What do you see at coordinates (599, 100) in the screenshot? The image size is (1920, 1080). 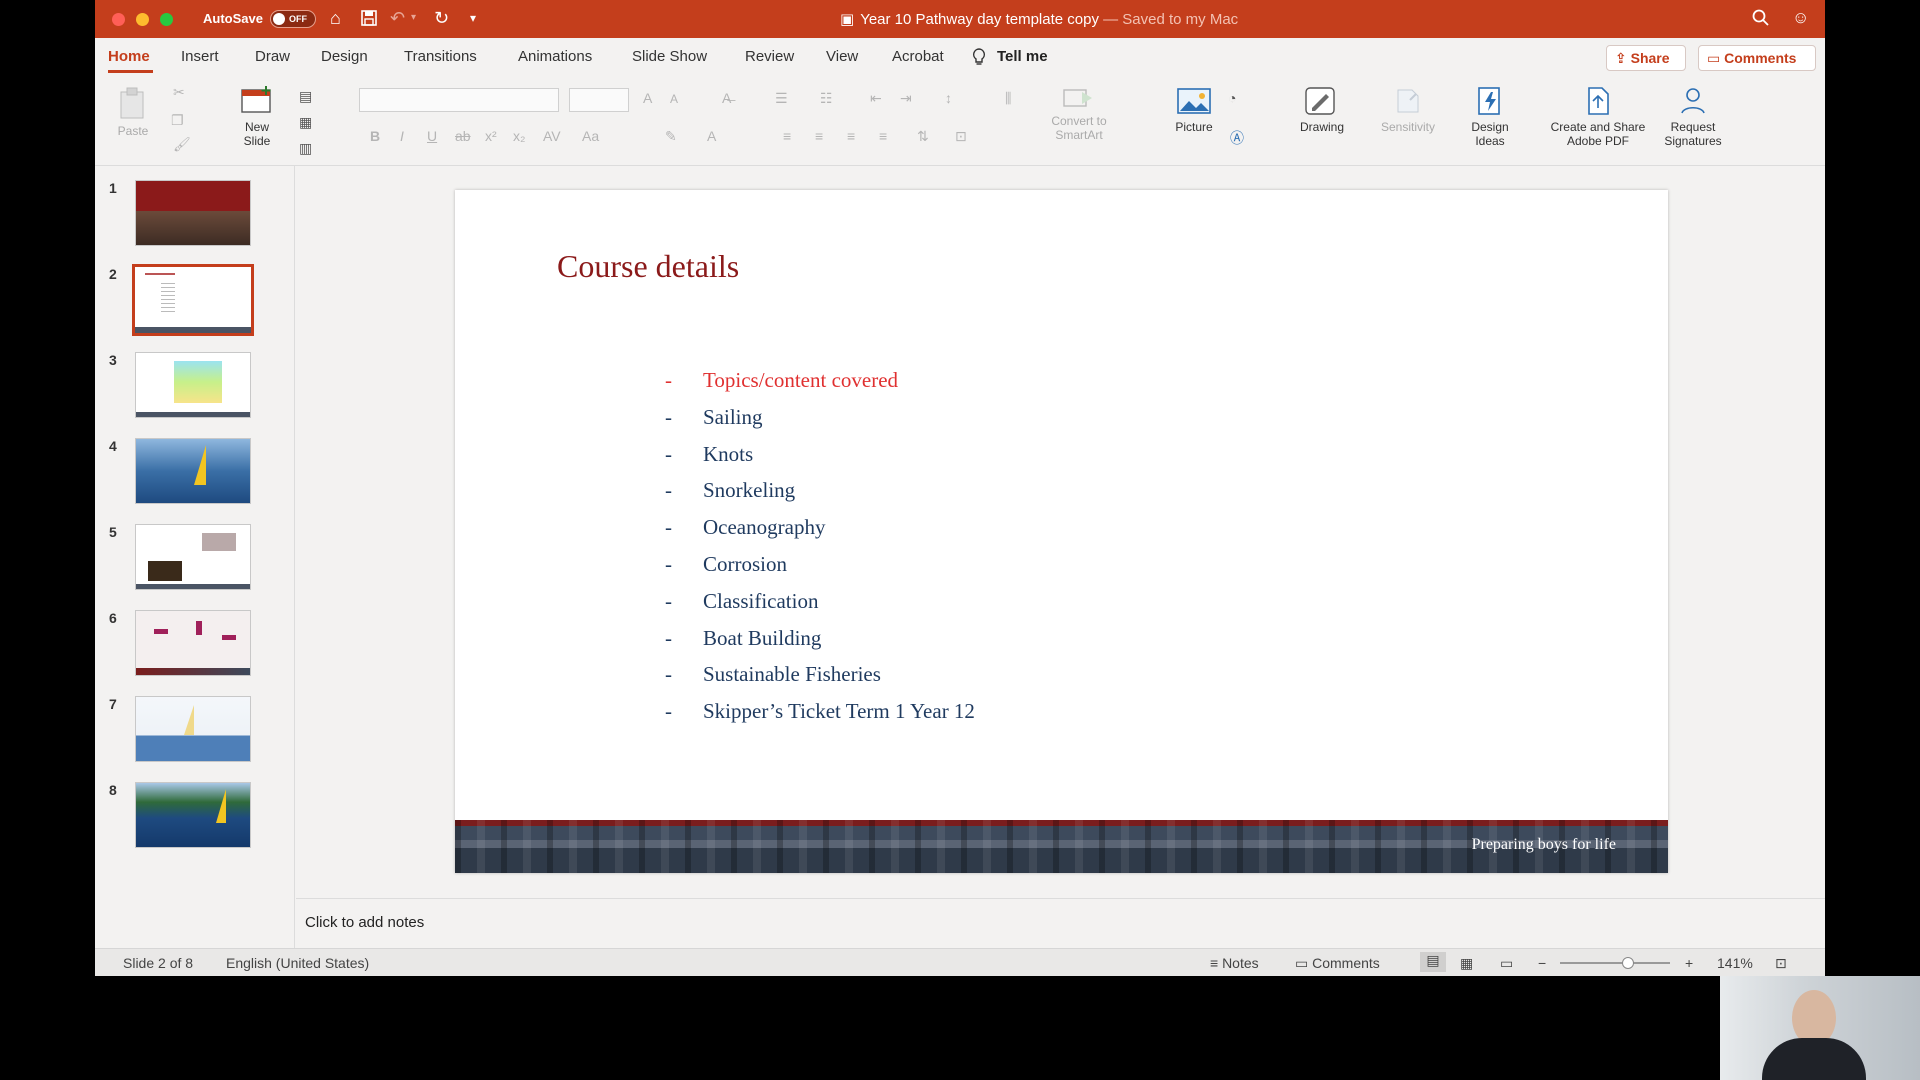 I see `font-size-select` at bounding box center [599, 100].